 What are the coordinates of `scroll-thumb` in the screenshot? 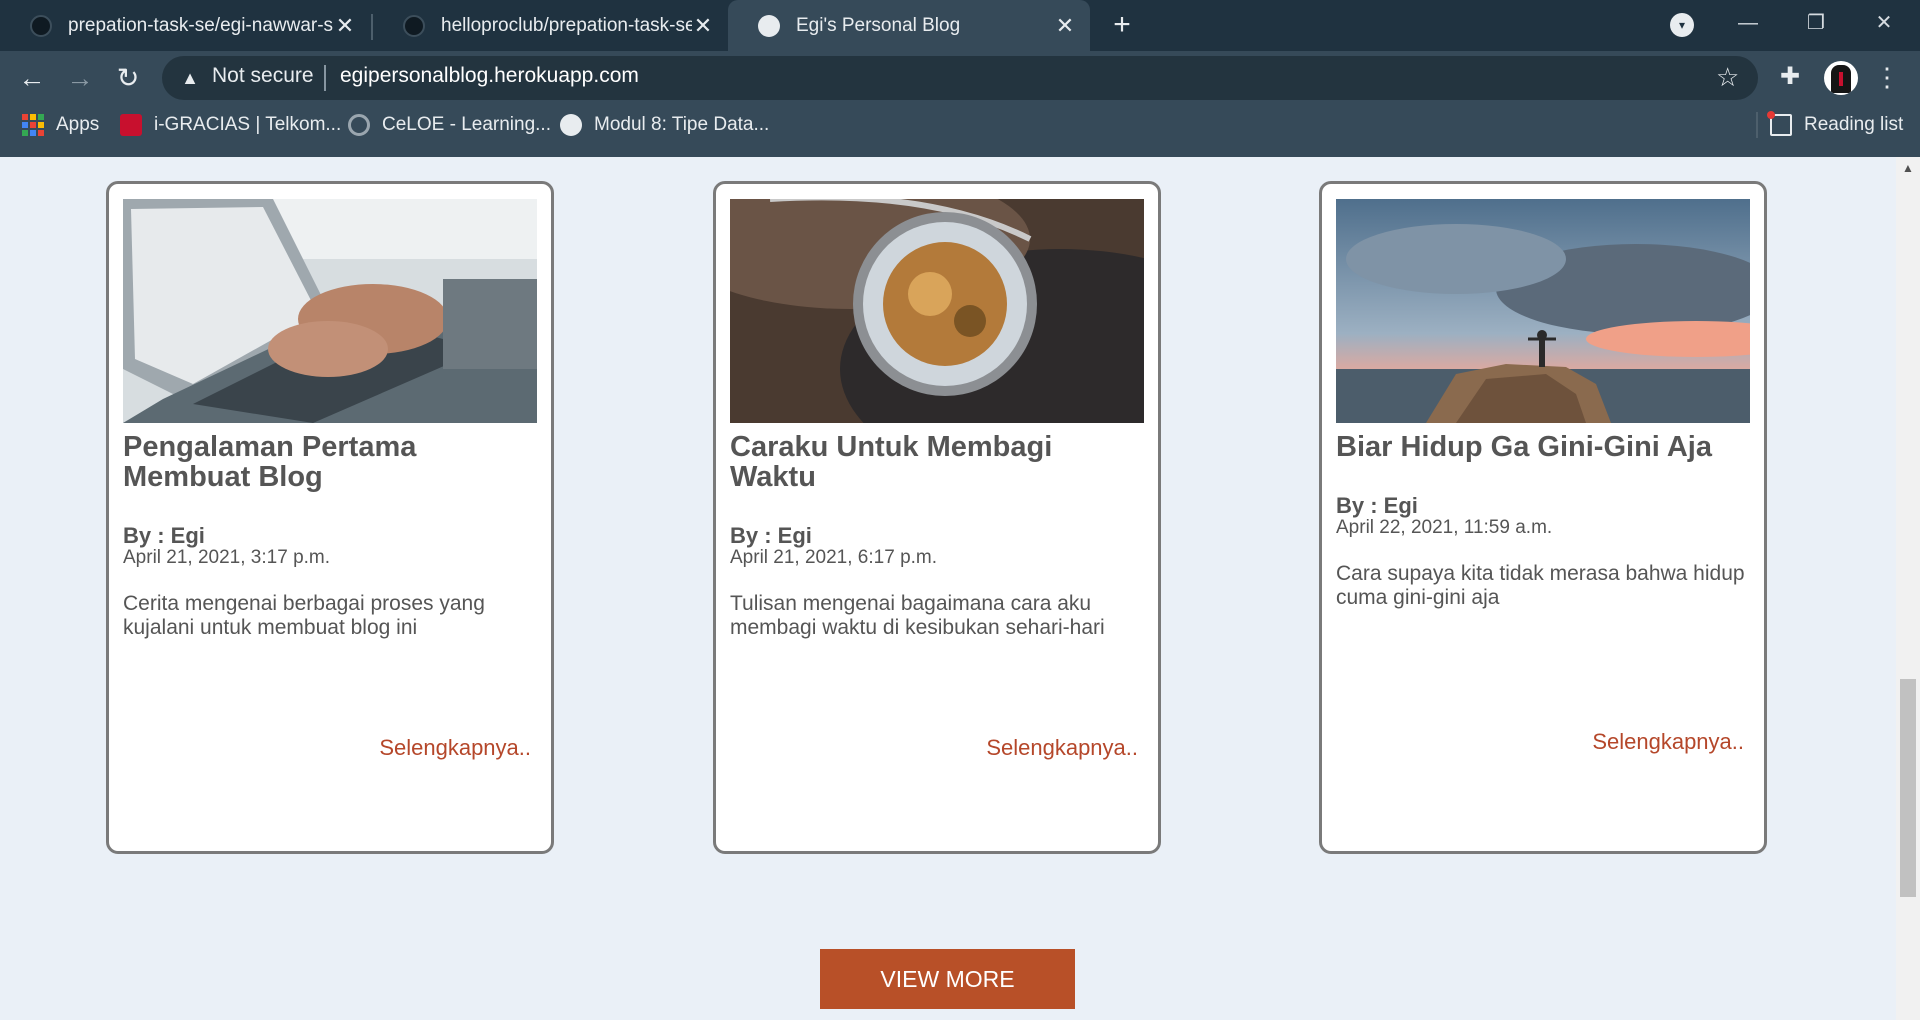 It's located at (1908, 788).